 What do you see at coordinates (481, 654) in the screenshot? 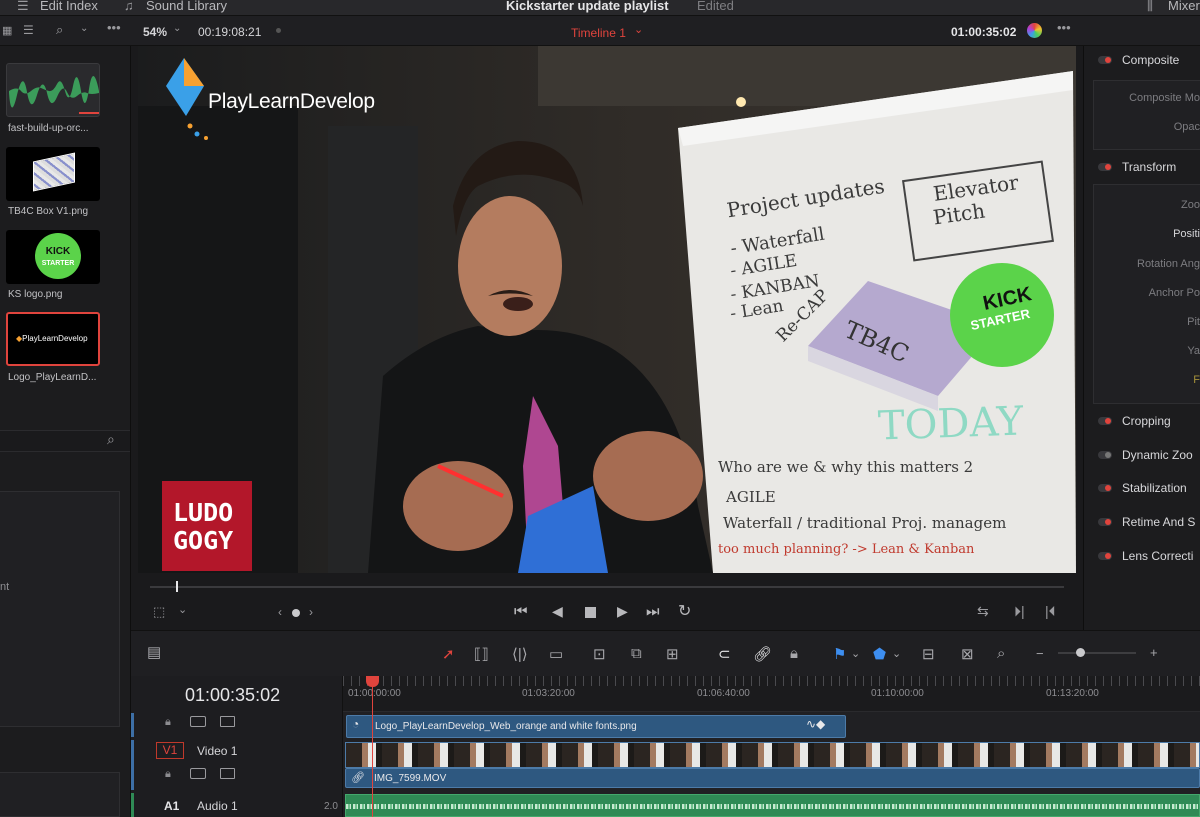
I see `trim-tool-icon: ⟦⟧` at bounding box center [481, 654].